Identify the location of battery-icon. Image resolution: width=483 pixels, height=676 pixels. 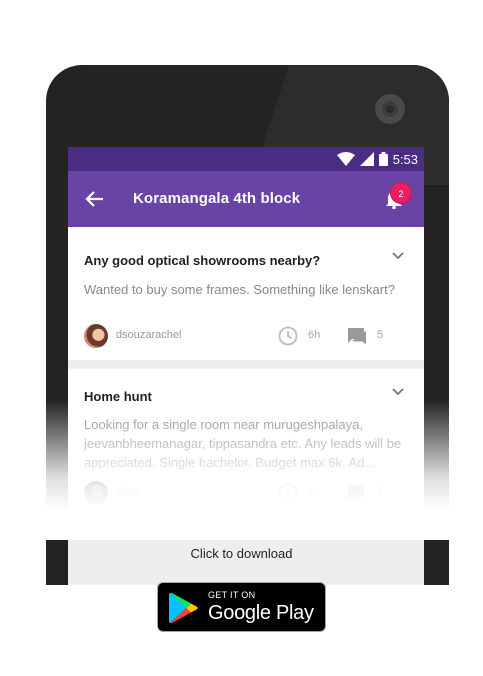
(383, 159).